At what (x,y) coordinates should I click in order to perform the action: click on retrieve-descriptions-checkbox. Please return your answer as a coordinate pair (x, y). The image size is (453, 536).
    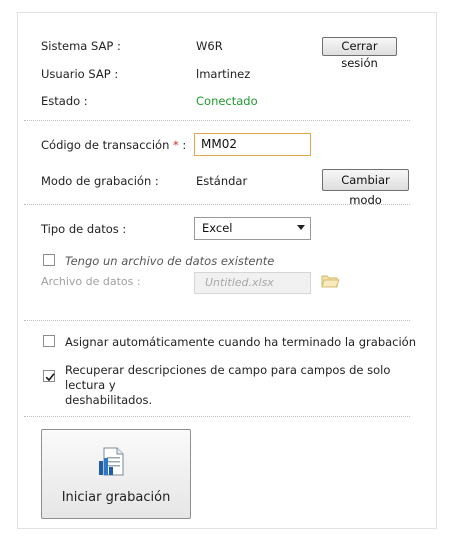
    Looking at the image, I should click on (49, 376).